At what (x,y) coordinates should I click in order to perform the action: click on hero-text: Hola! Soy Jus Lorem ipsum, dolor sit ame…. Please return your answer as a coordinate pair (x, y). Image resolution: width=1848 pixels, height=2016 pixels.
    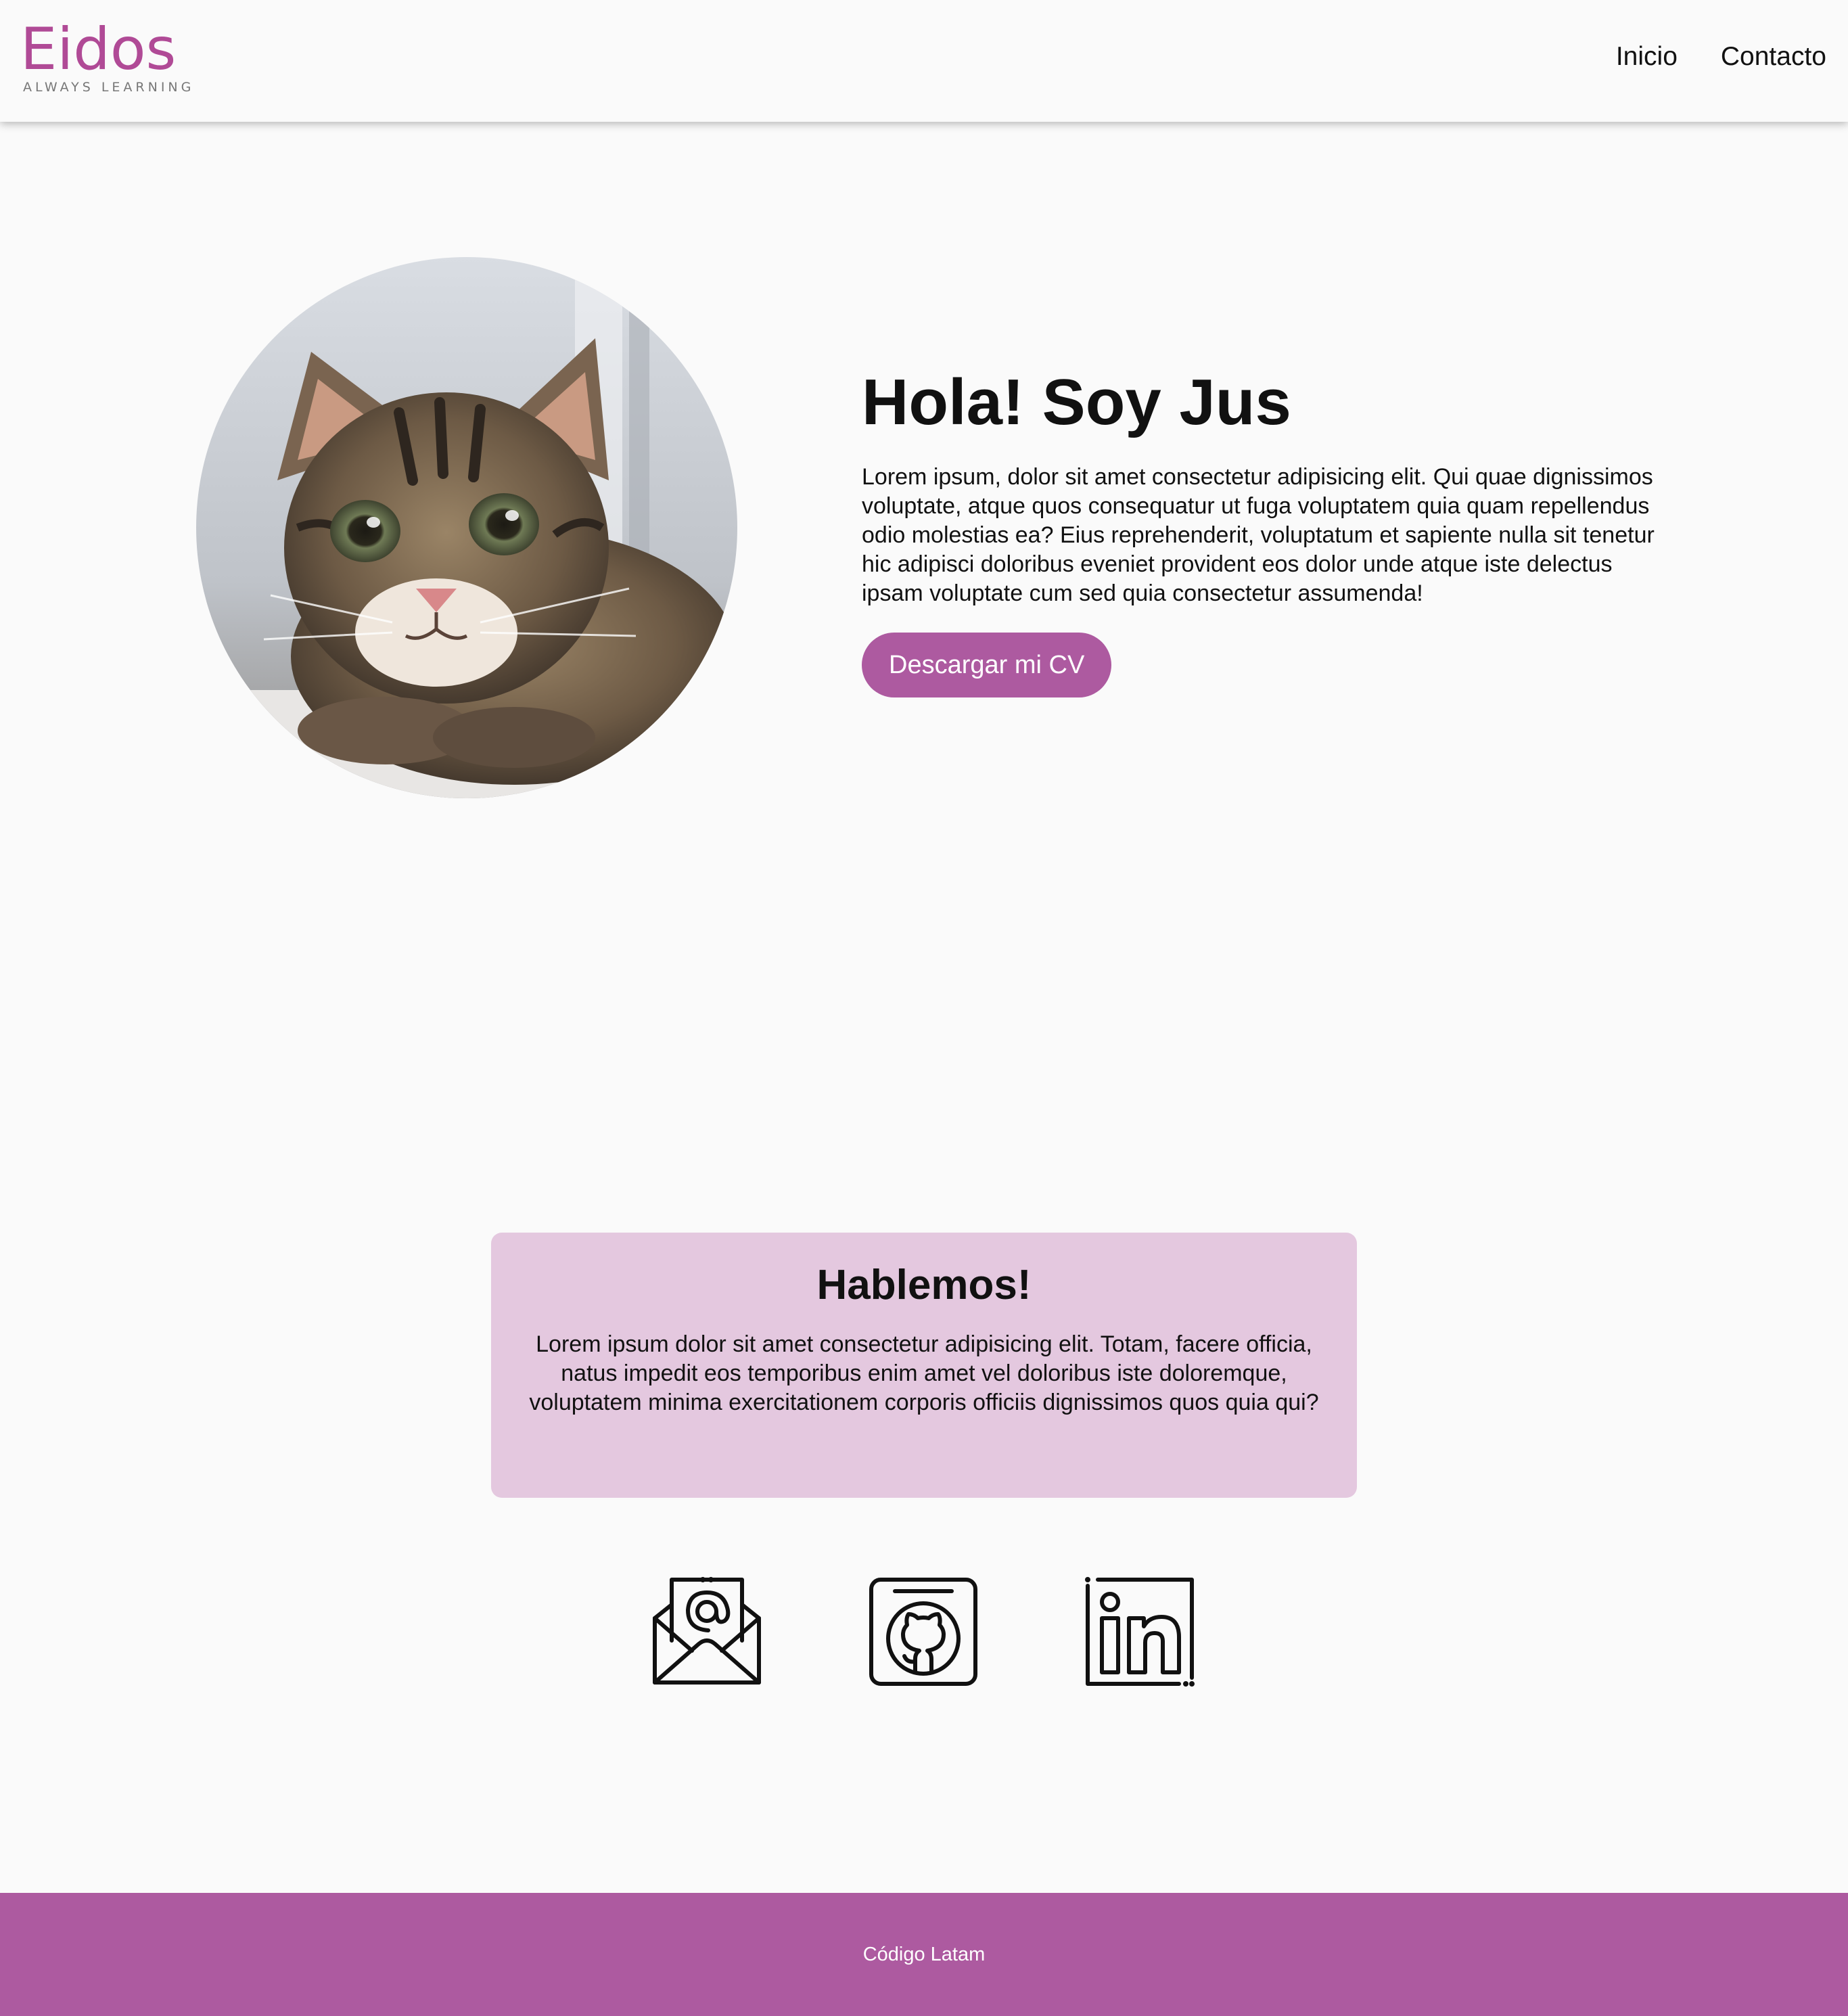
    Looking at the image, I should click on (1267, 528).